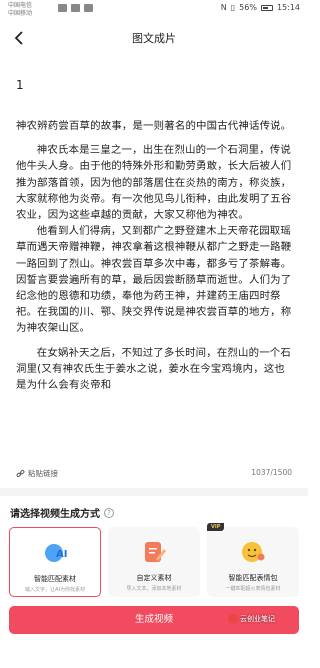 The image size is (320, 668). I want to click on section-divider, so click(154, 492).